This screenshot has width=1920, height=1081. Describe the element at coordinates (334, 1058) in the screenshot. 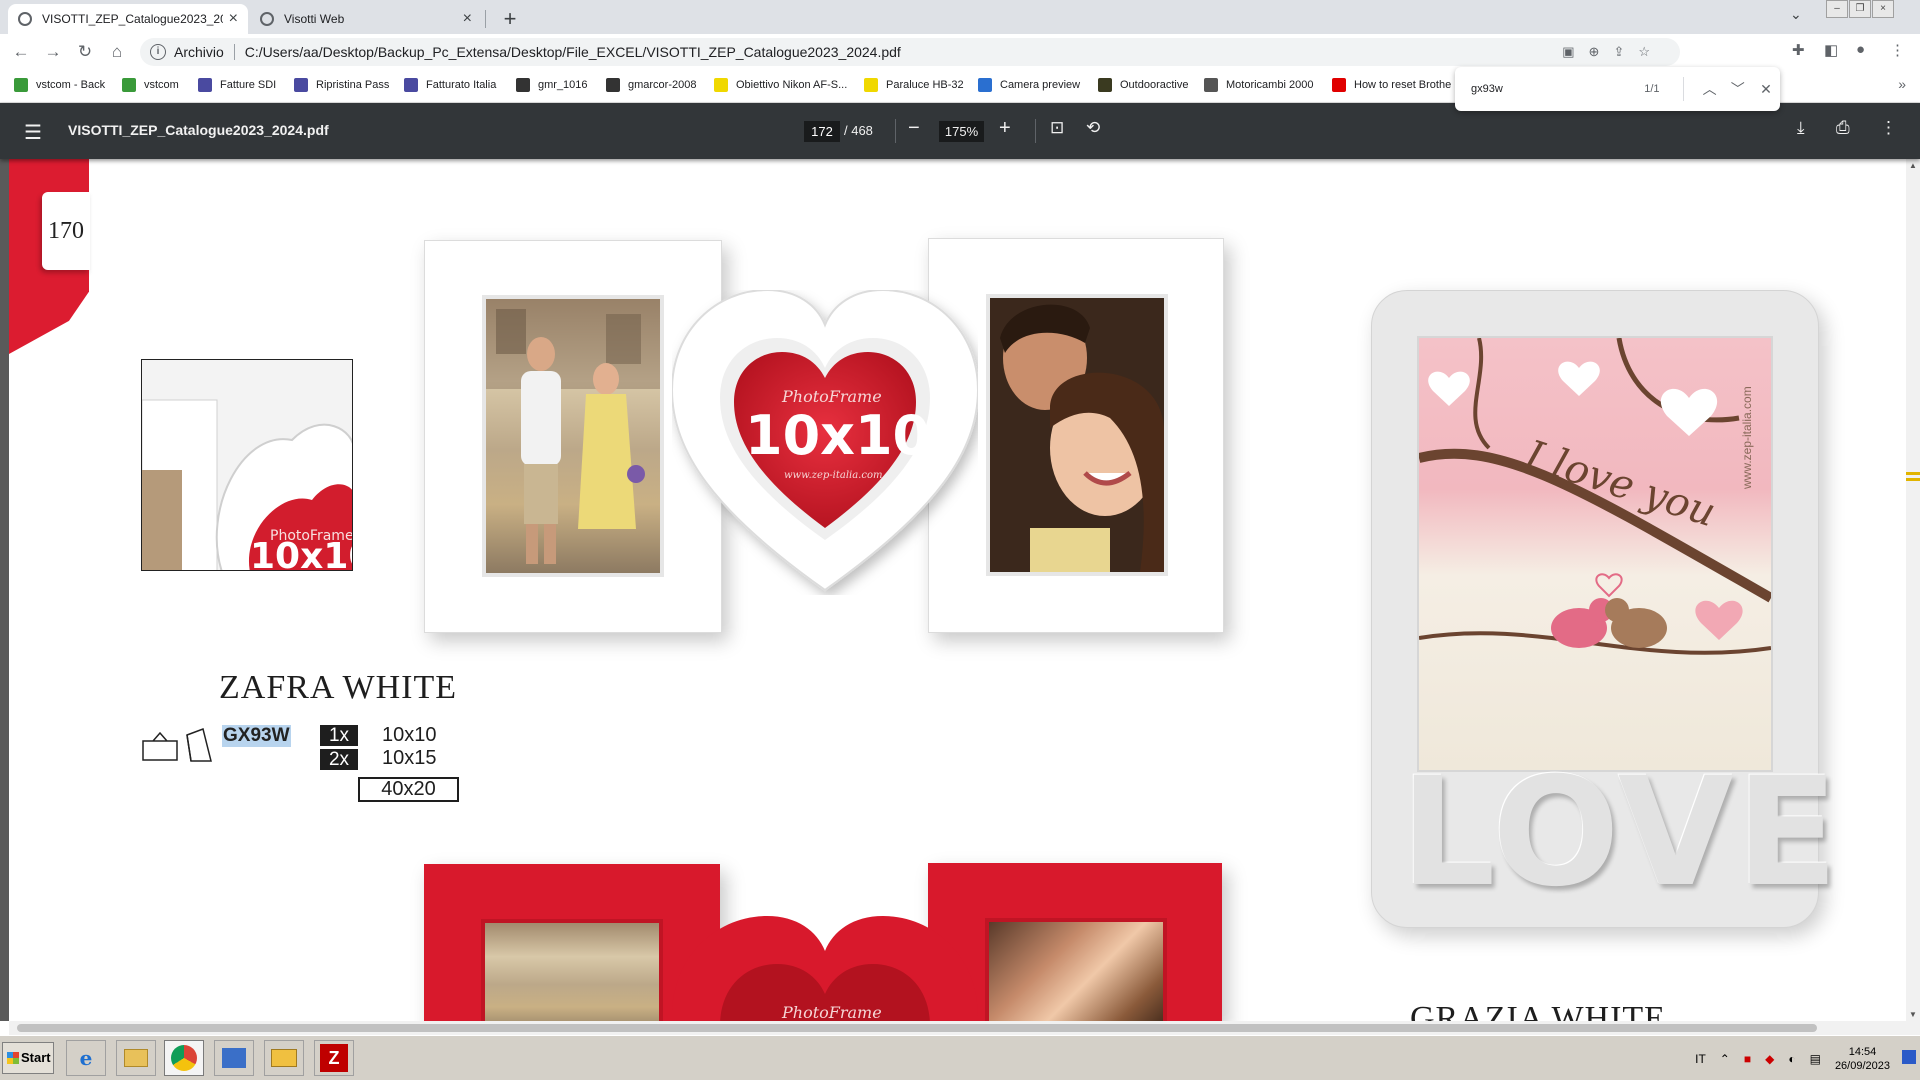

I see `filezilla-icon: Z` at that location.